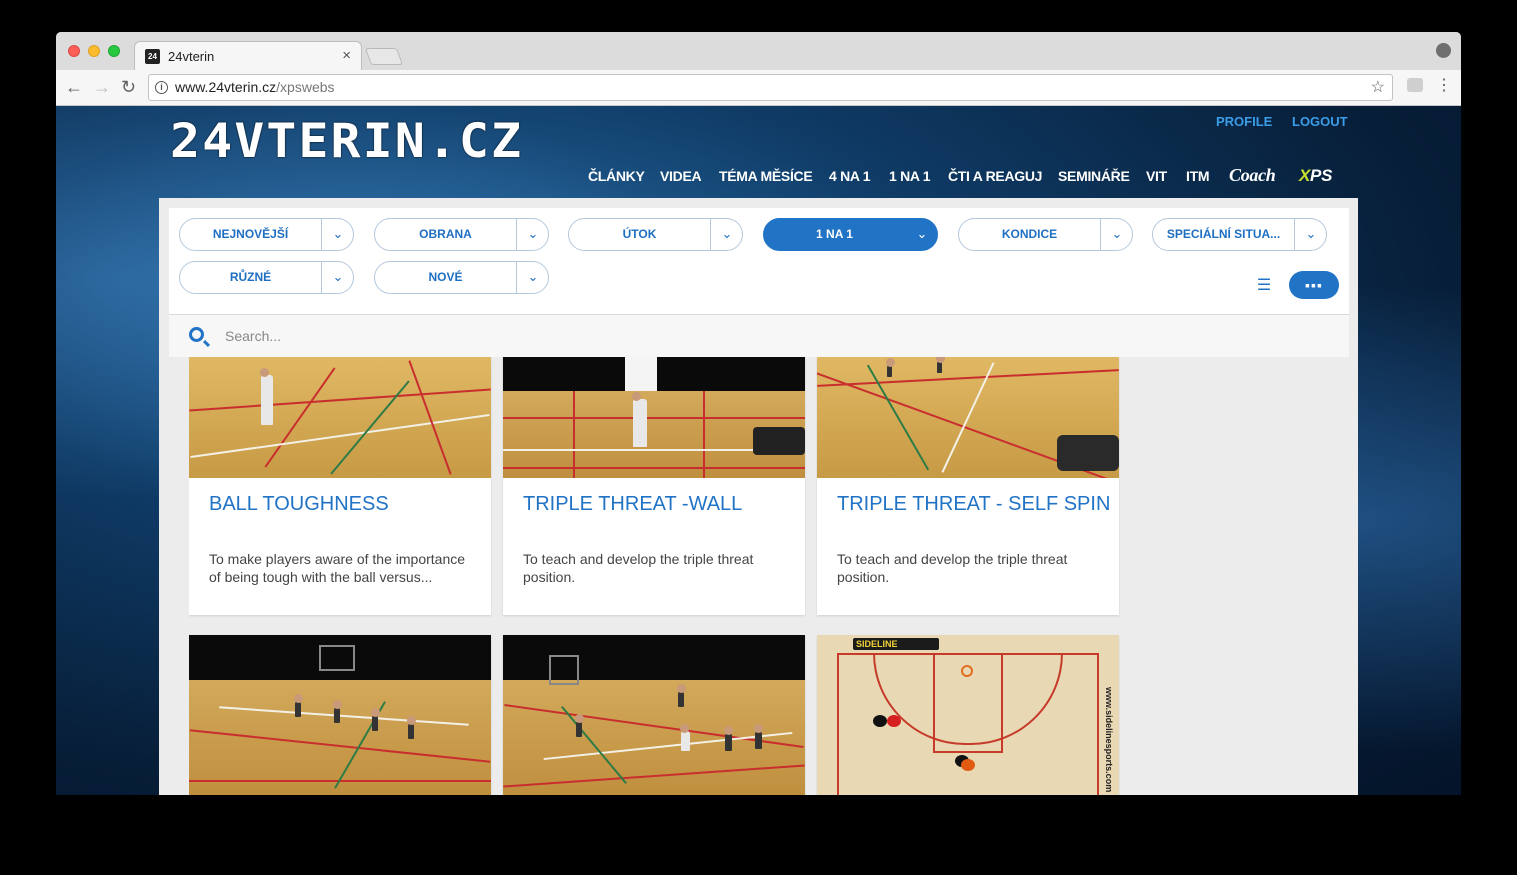 Image resolution: width=1517 pixels, height=875 pixels. I want to click on nav-videa: VIDEA, so click(681, 176).